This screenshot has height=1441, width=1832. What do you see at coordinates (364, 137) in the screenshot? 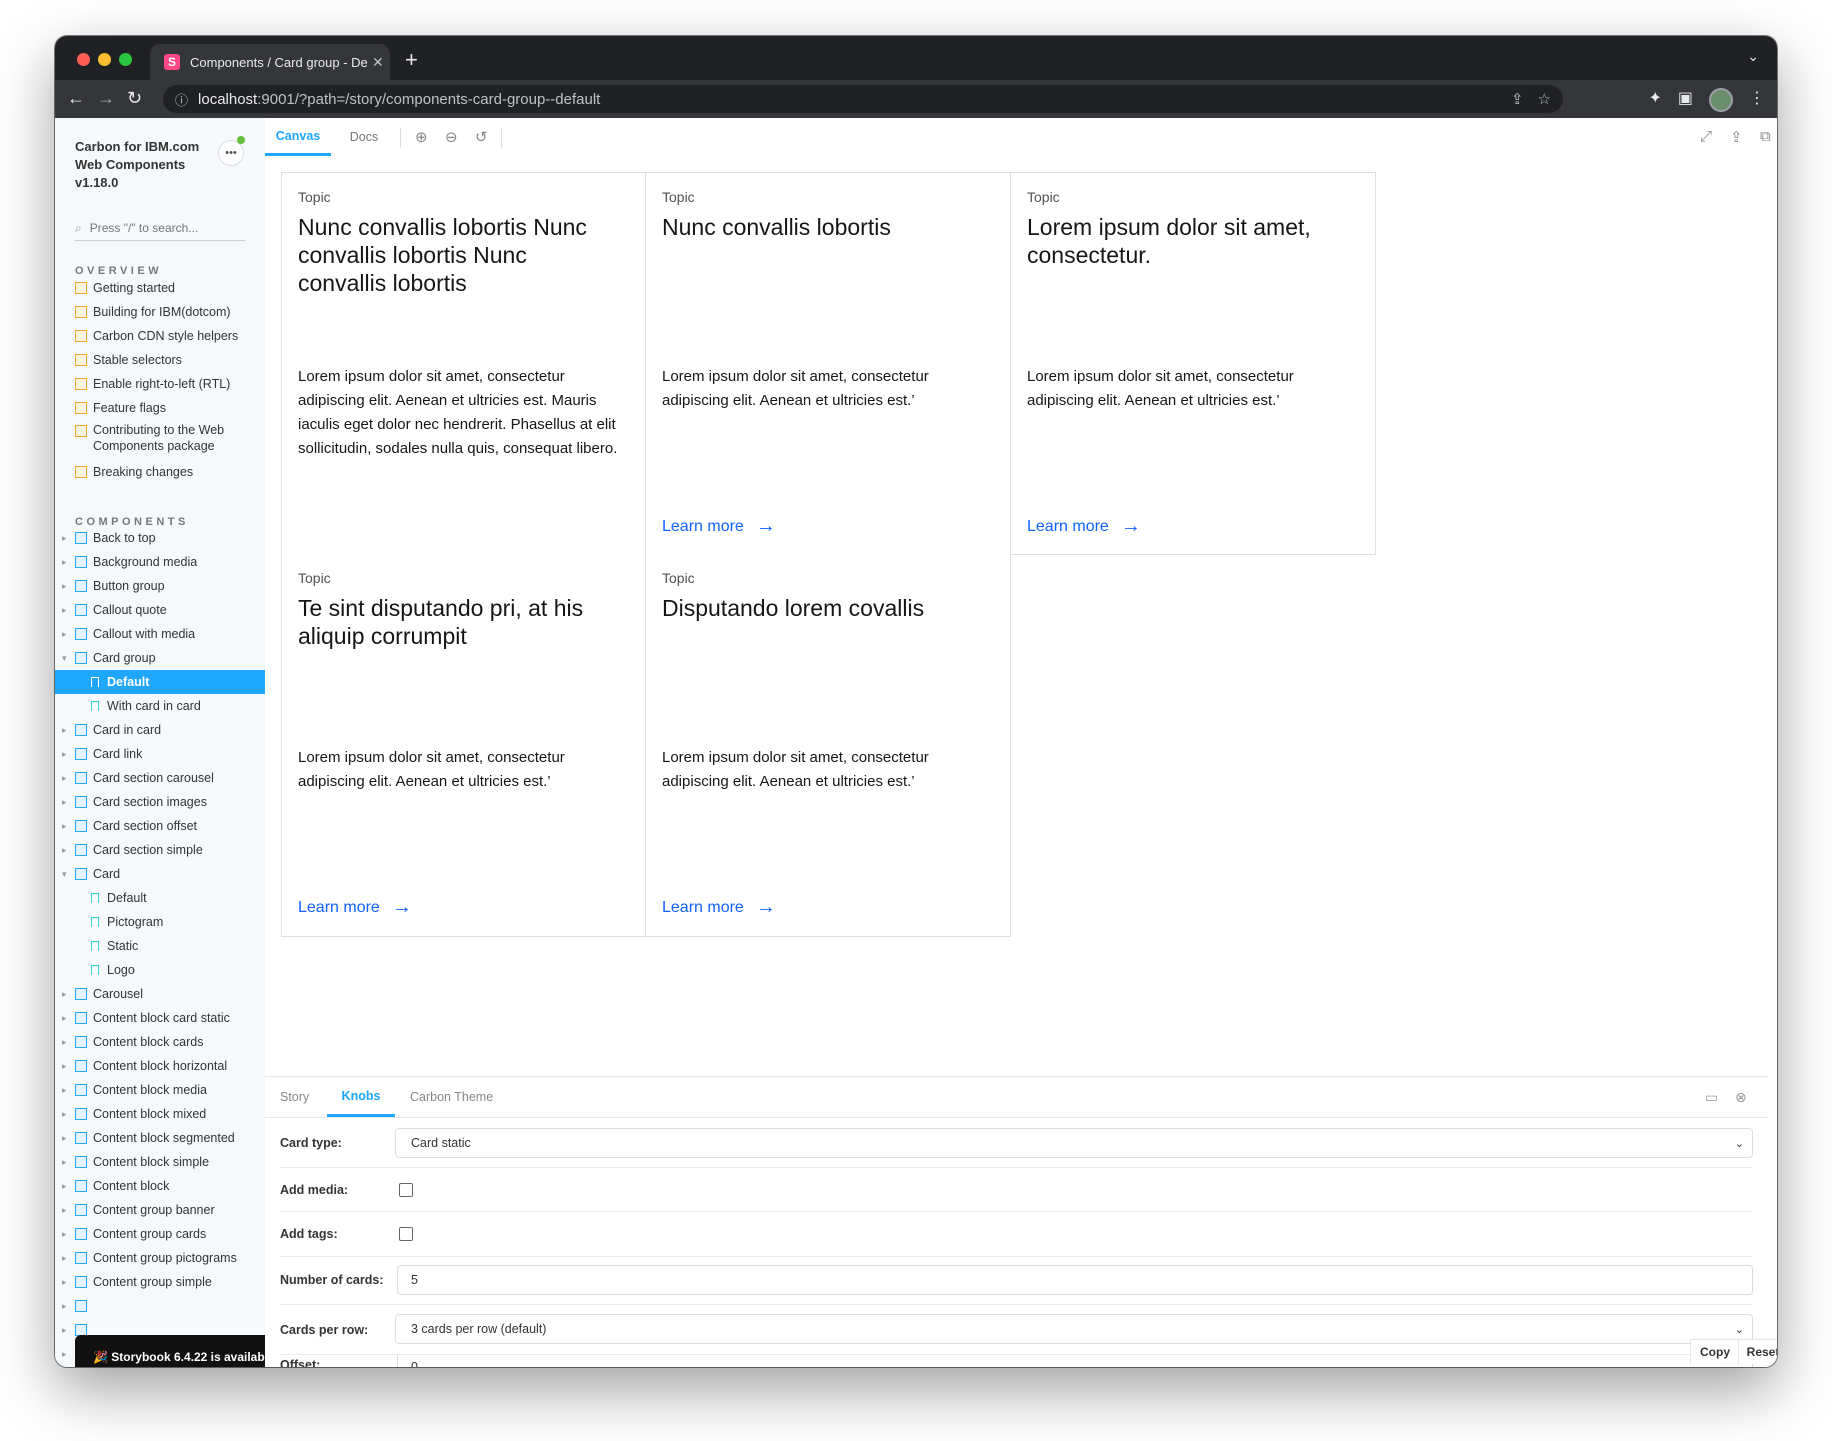
I see `tab-docs: Docs` at bounding box center [364, 137].